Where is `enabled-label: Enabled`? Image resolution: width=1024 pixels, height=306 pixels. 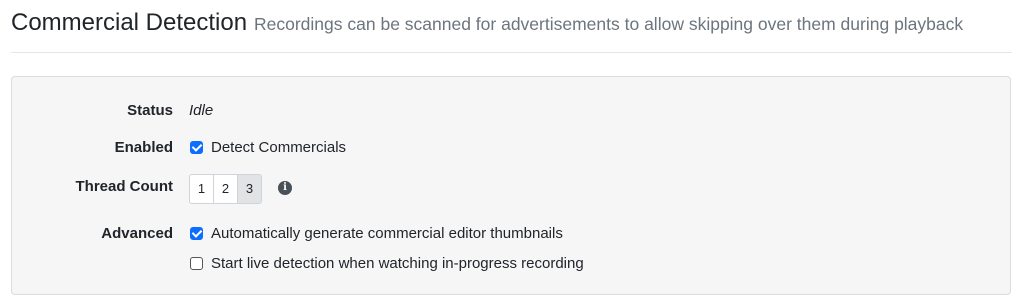 enabled-label: Enabled is located at coordinates (143, 147).